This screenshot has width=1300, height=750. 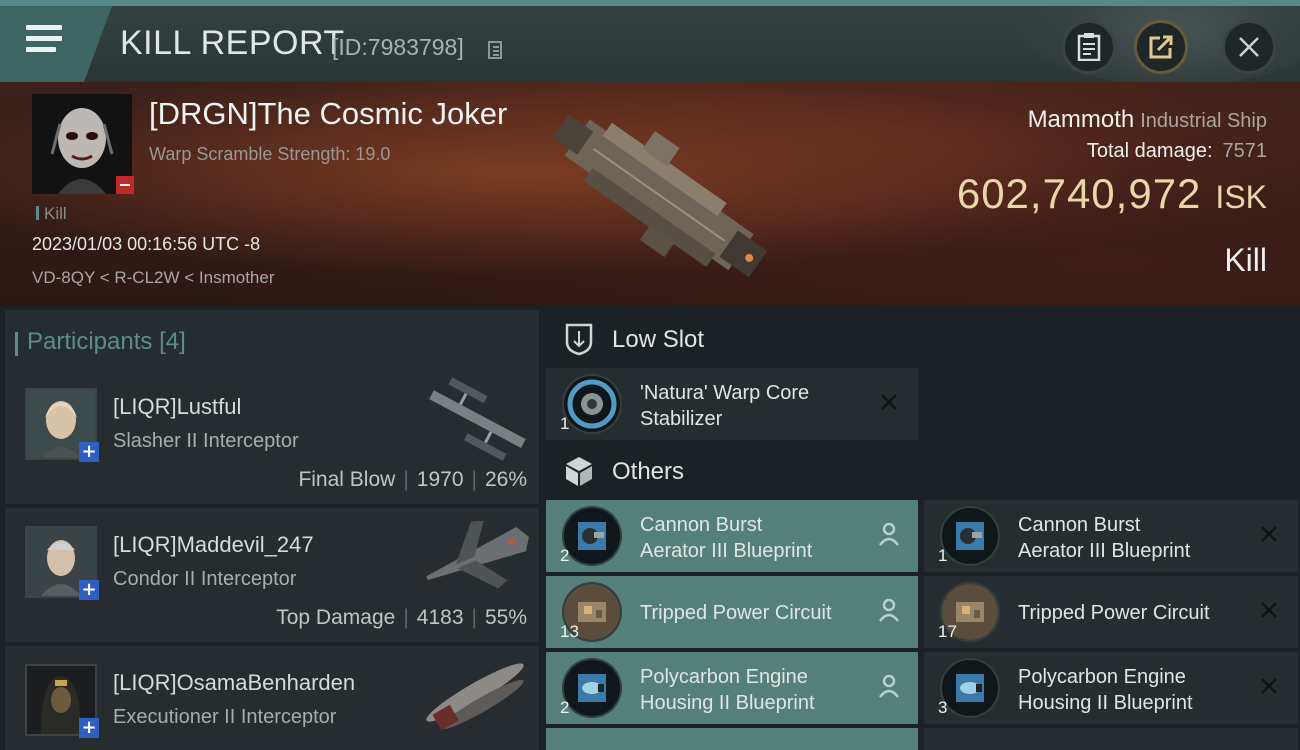 What do you see at coordinates (732, 739) in the screenshot?
I see `fitting-item-dropped-partial` at bounding box center [732, 739].